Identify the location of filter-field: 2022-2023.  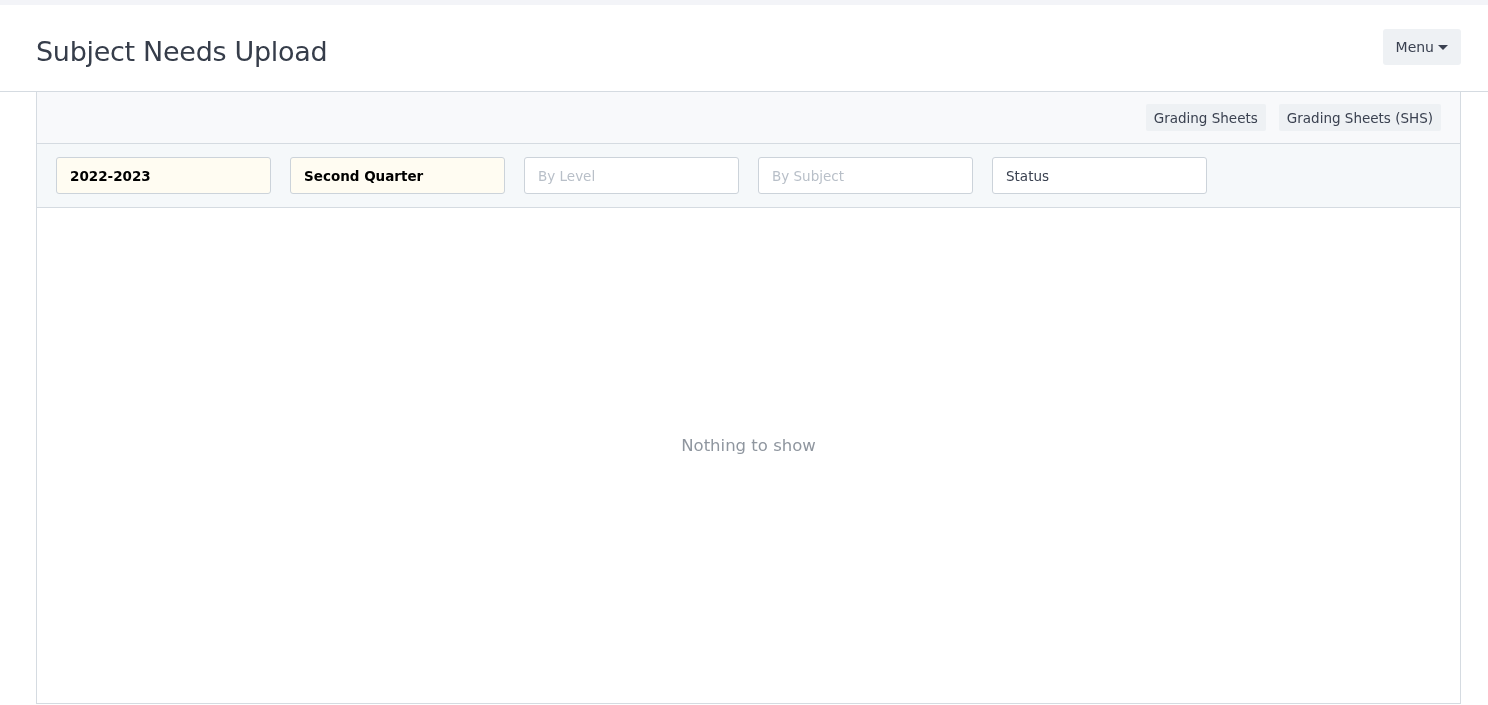
(163, 175).